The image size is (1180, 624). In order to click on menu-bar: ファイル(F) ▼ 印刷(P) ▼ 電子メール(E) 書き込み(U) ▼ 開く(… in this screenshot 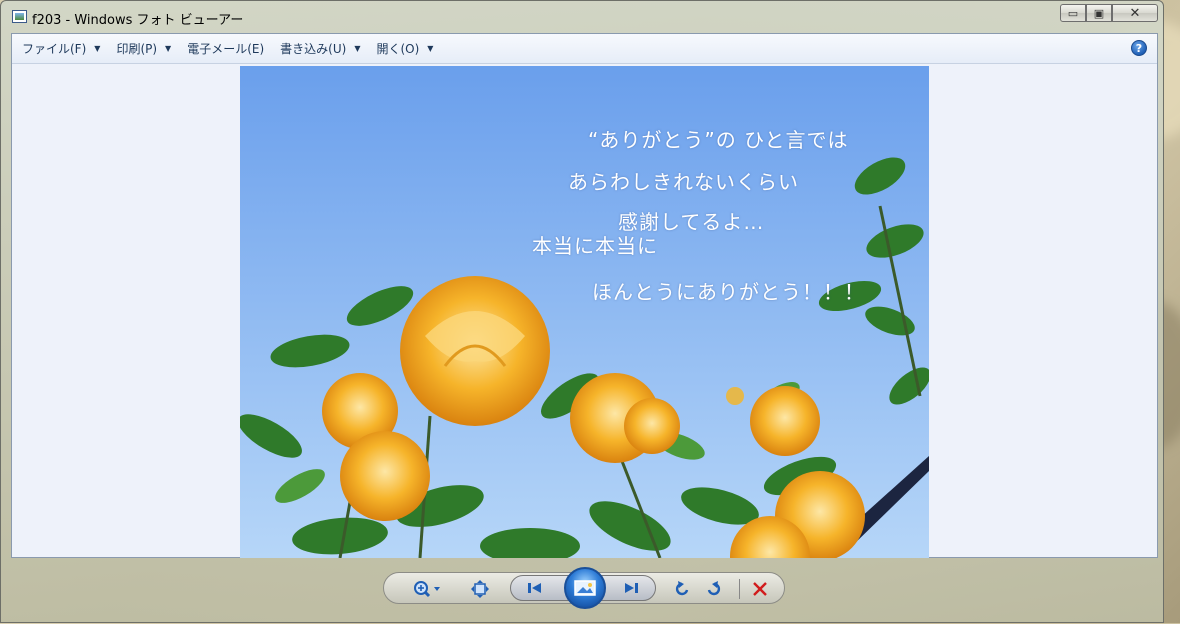, I will do `click(584, 49)`.